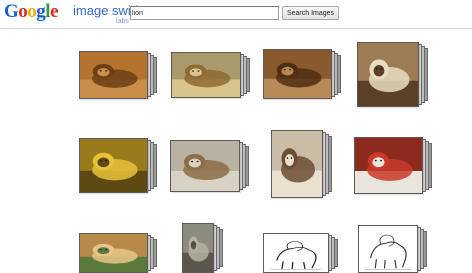 This screenshot has width=472, height=273. I want to click on google-wordmark: Google, so click(31, 12).